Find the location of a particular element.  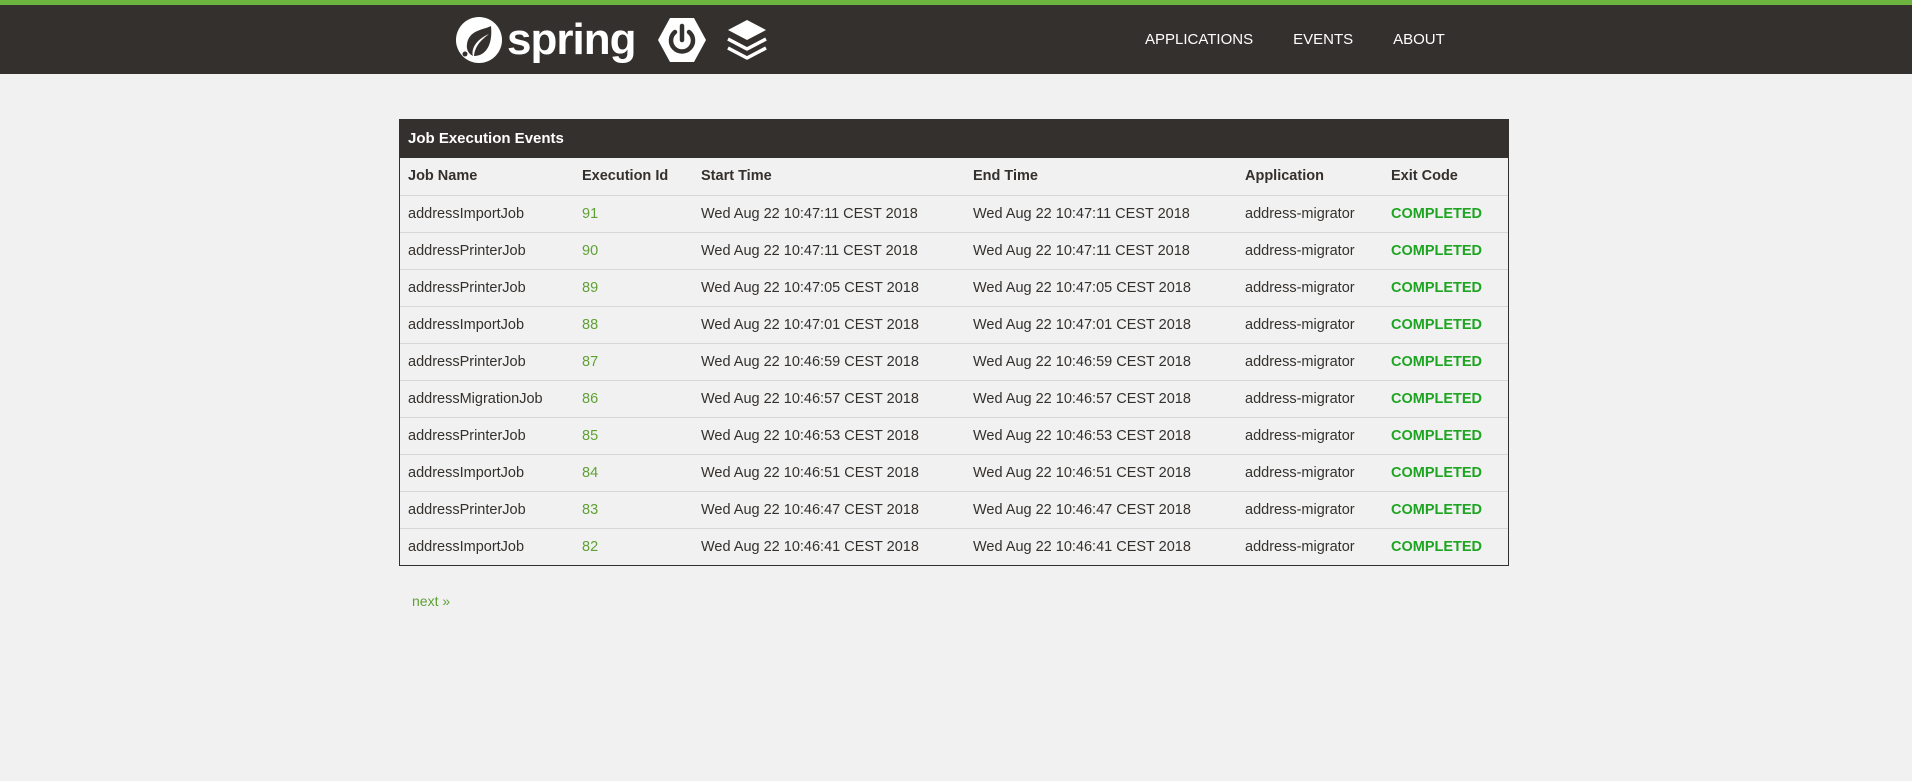

execution-id-link: 83 is located at coordinates (590, 510).